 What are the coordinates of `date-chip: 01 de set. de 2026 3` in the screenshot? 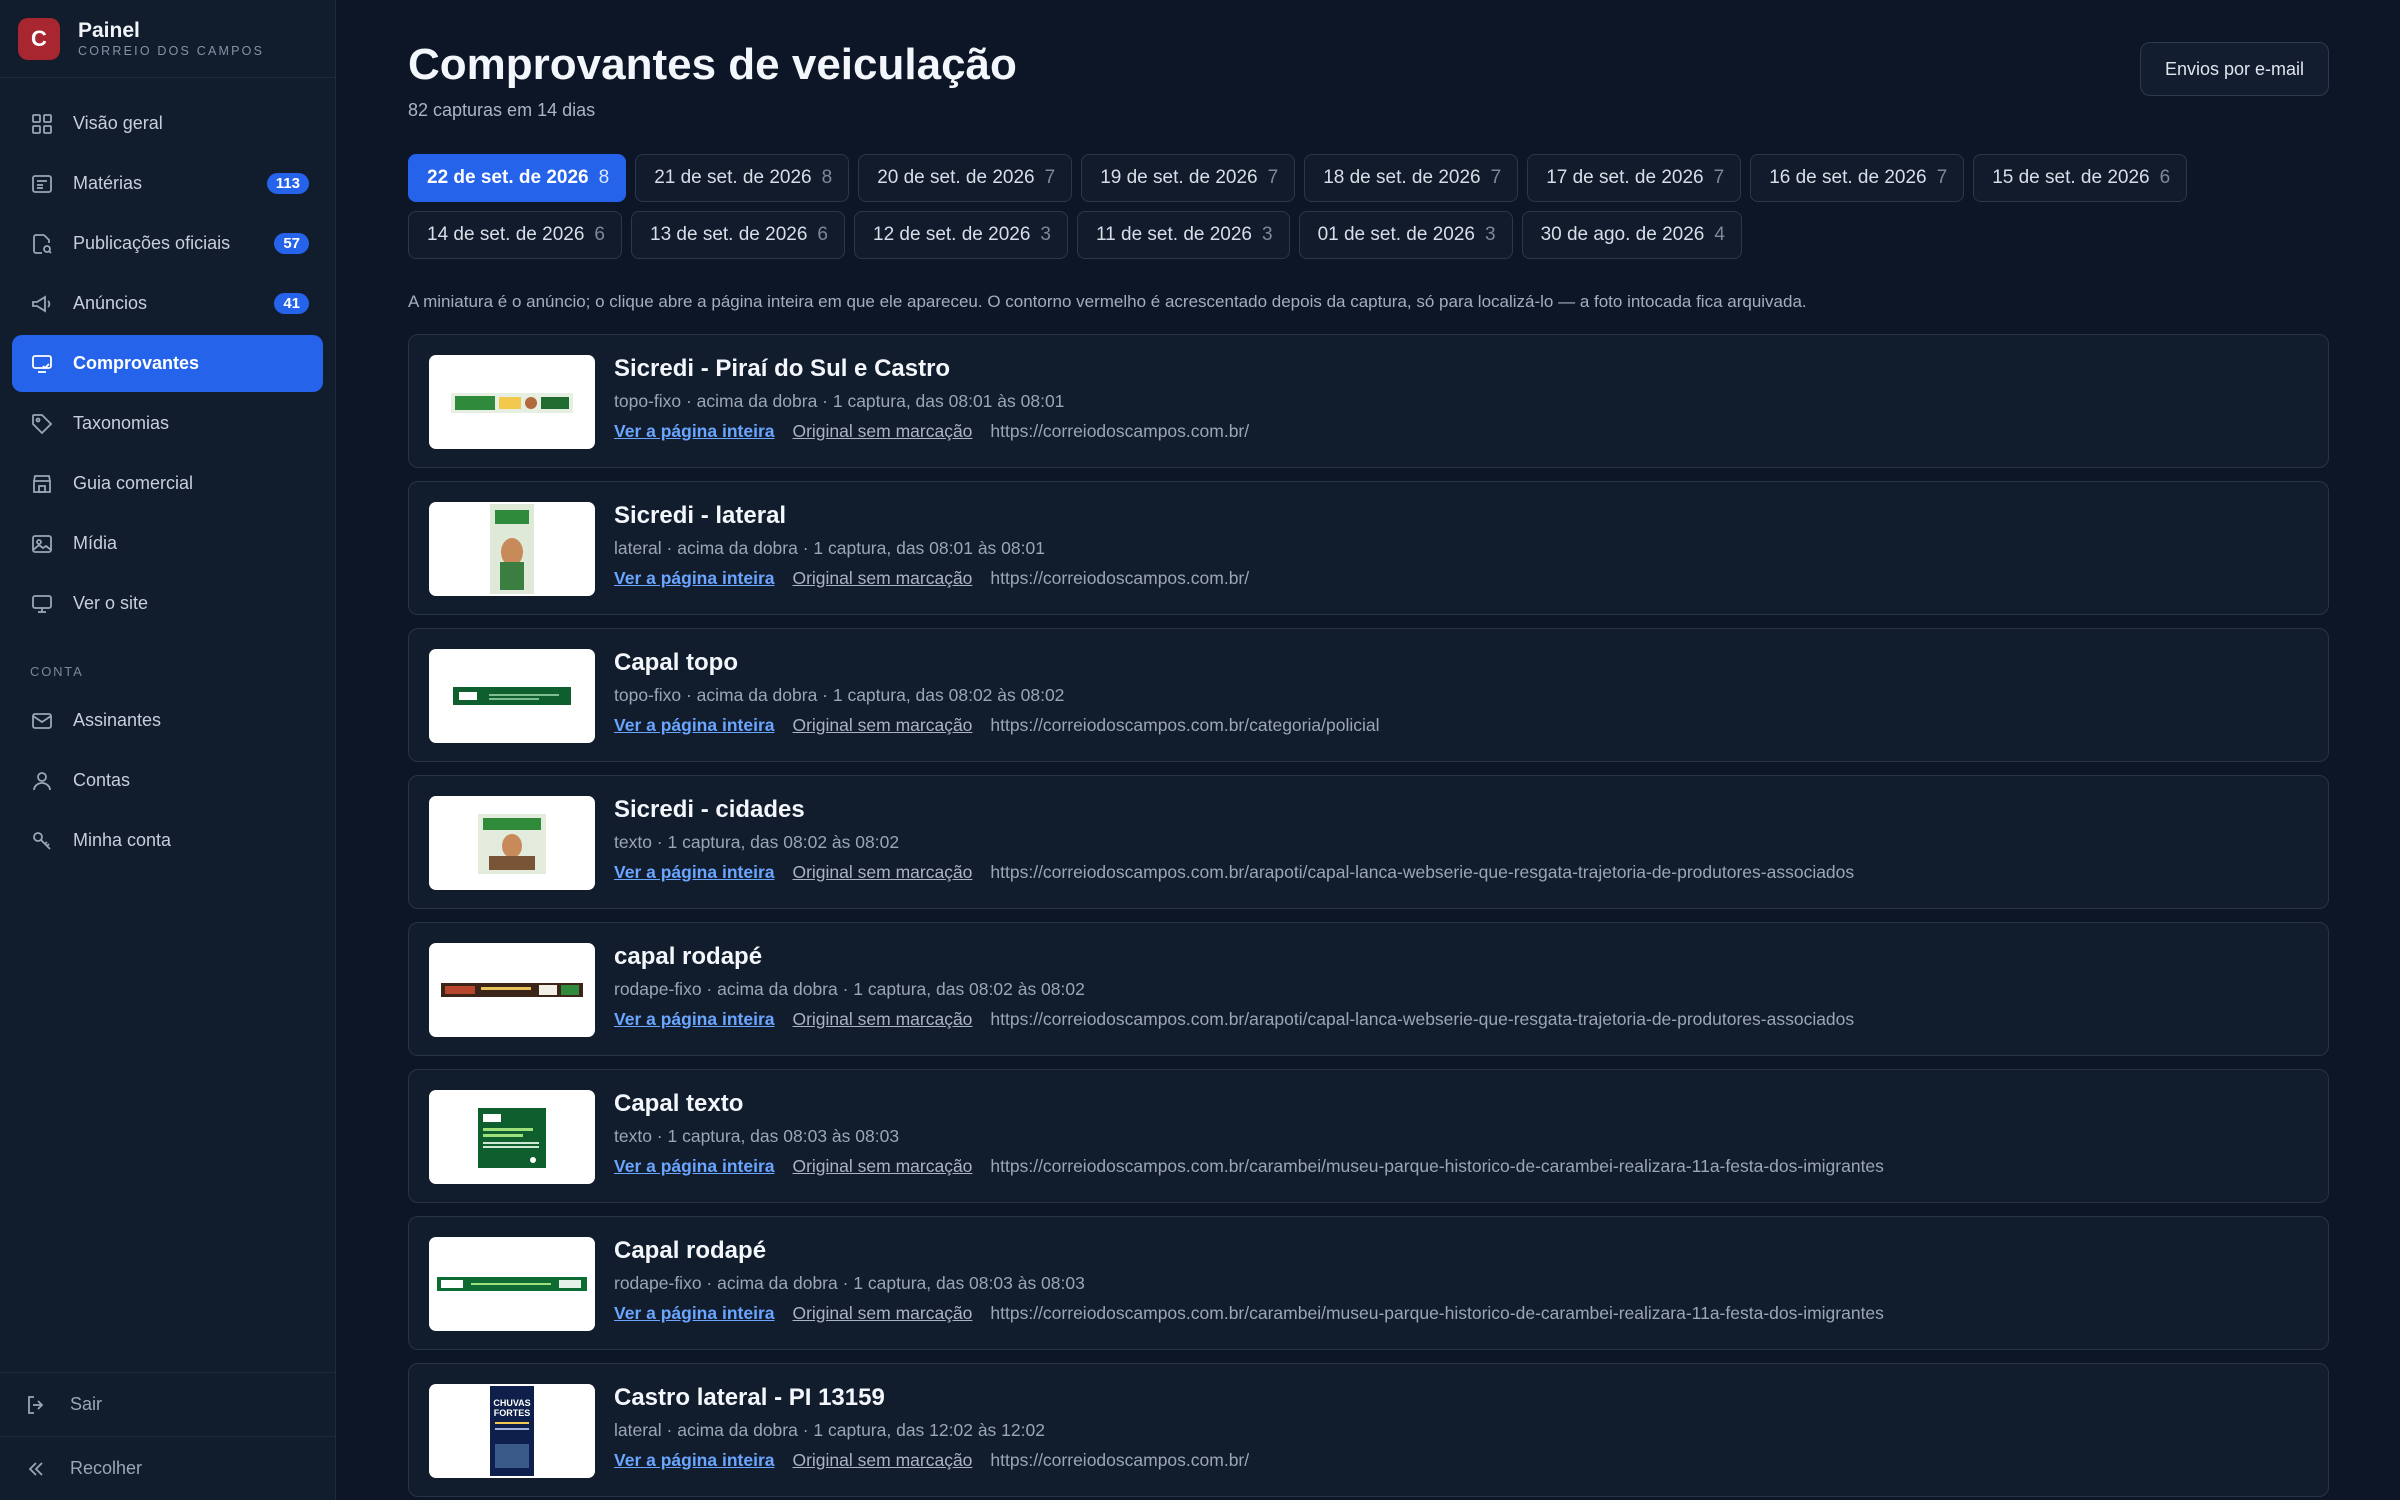 It's located at (1405, 235).